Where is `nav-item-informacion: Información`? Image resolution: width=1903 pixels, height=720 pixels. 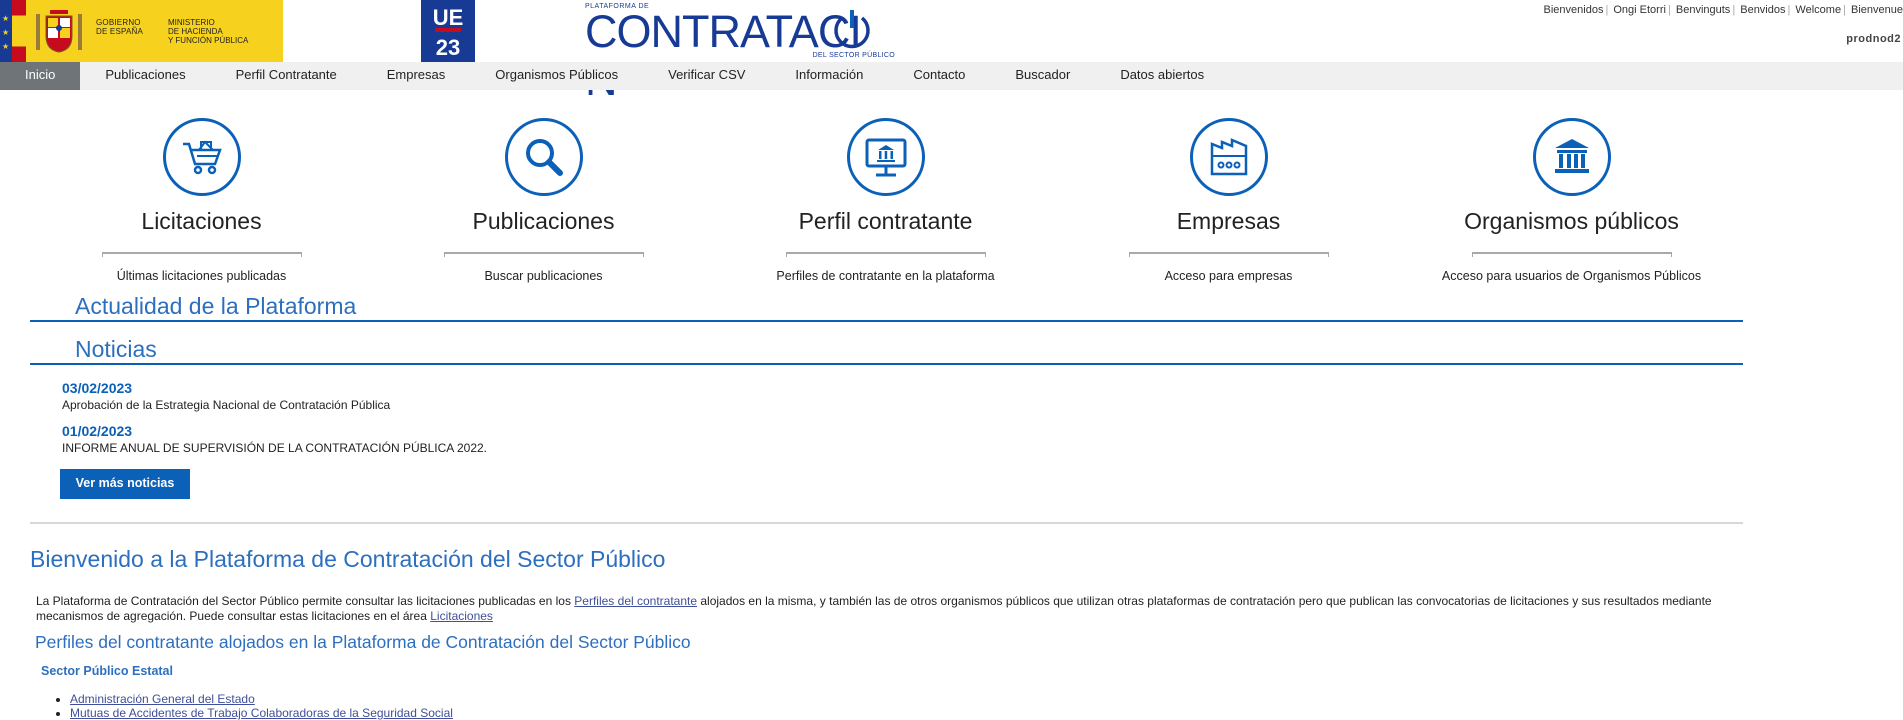 nav-item-informacion: Información is located at coordinates (829, 76).